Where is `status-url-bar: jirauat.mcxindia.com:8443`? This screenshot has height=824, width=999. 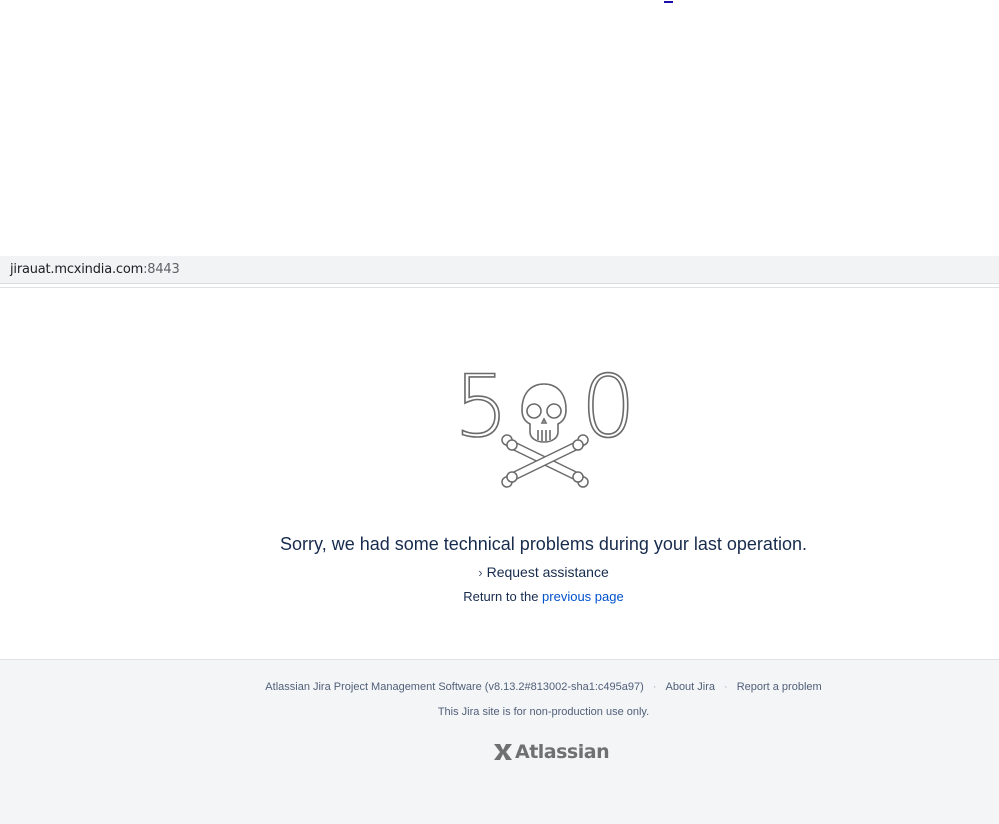
status-url-bar: jirauat.mcxindia.com:8443 is located at coordinates (499, 270).